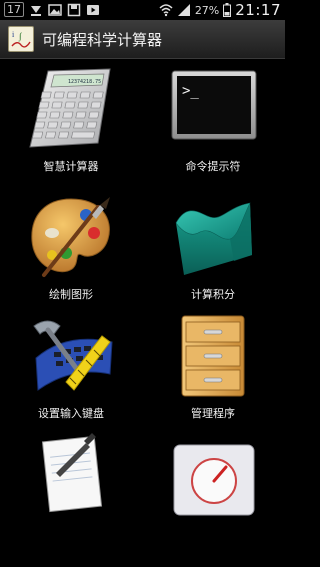  What do you see at coordinates (13, 34) in the screenshot?
I see `svg-text: i` at bounding box center [13, 34].